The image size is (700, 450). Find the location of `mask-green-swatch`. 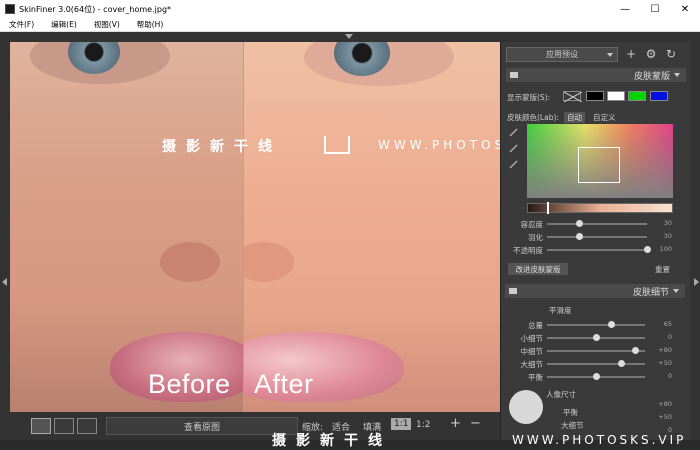

mask-green-swatch is located at coordinates (637, 96).